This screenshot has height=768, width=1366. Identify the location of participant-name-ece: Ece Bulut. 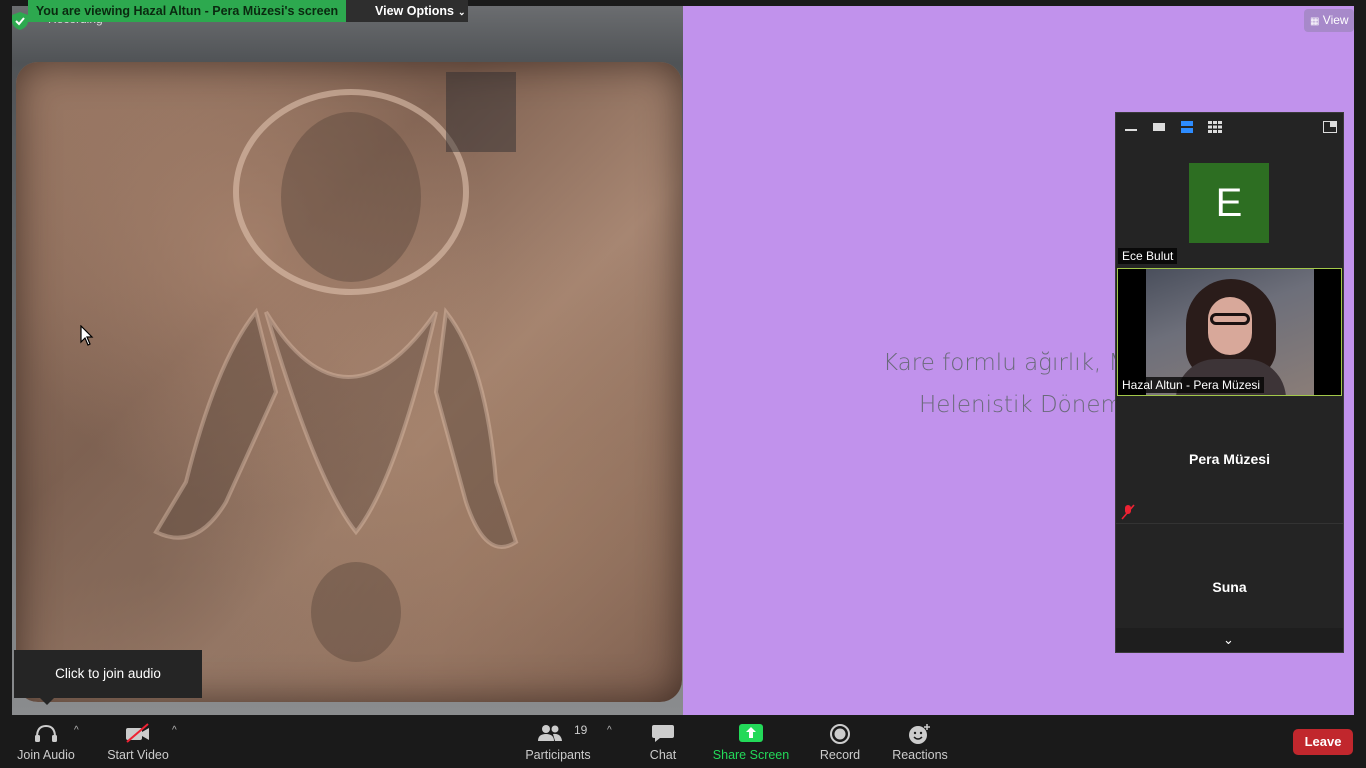
(1148, 256).